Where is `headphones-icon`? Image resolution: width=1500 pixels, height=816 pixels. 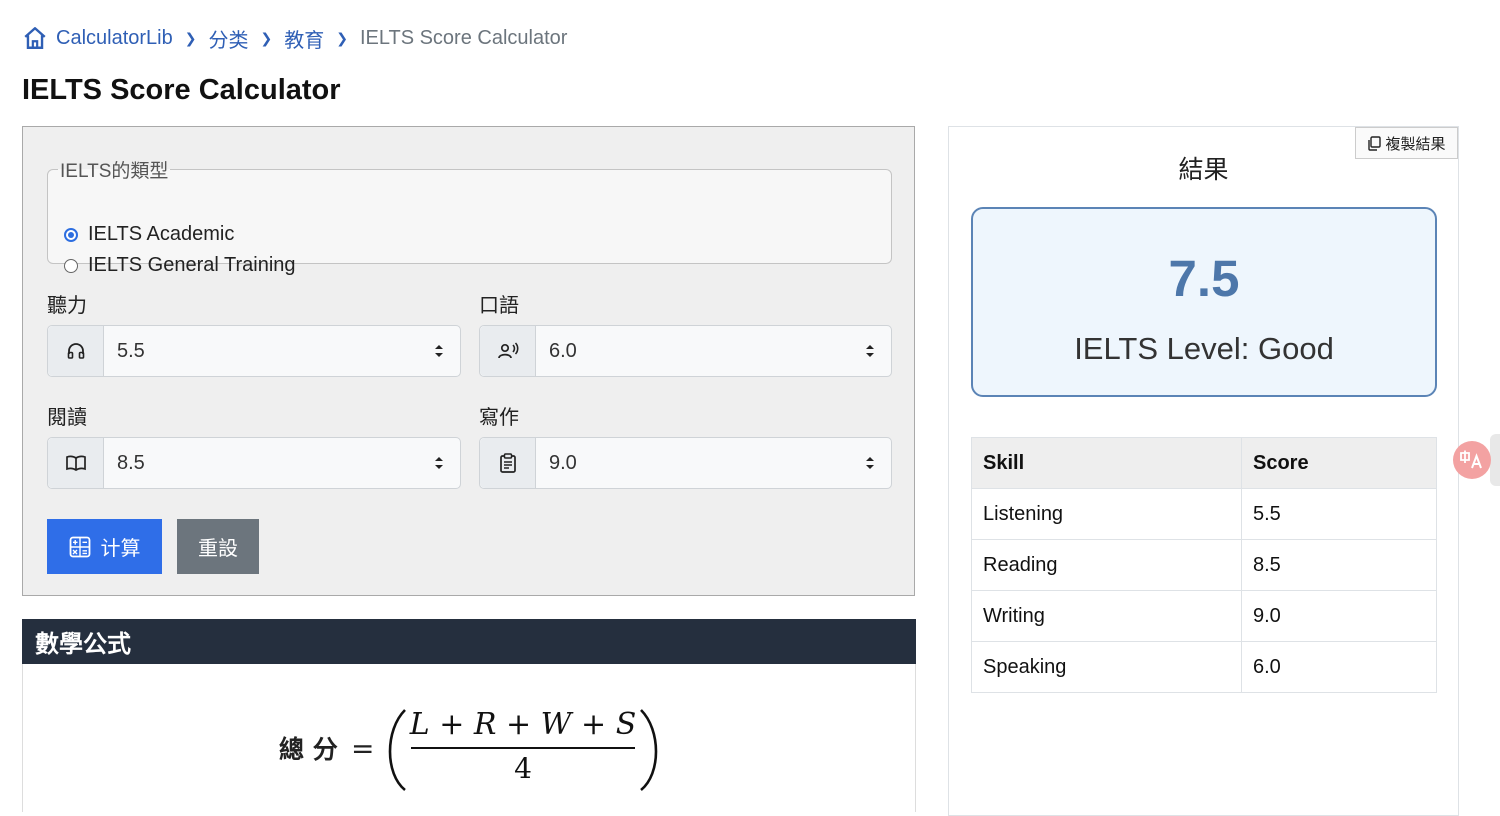
headphones-icon is located at coordinates (76, 351).